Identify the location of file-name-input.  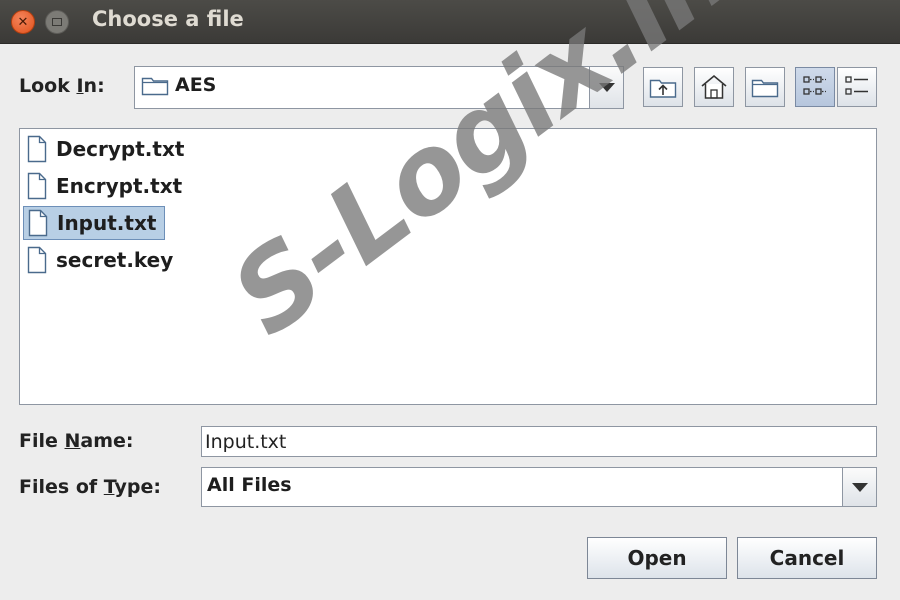
(539, 441).